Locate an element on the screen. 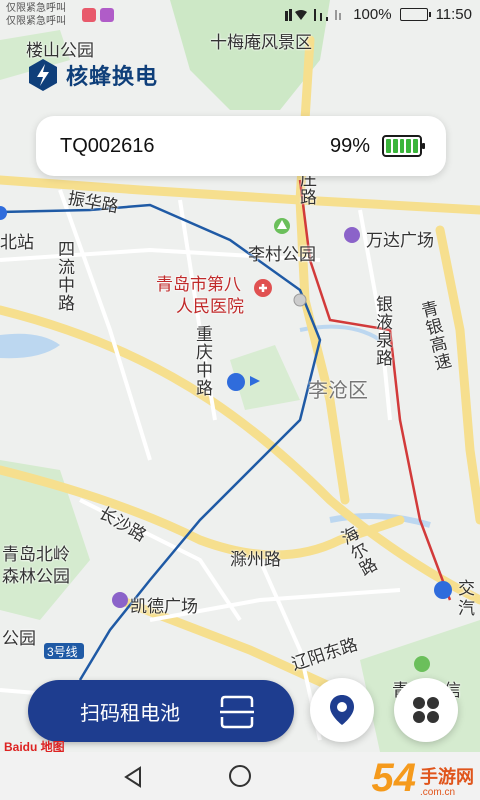 The height and width of the screenshot is (800, 480). location-pin-icon is located at coordinates (342, 710).